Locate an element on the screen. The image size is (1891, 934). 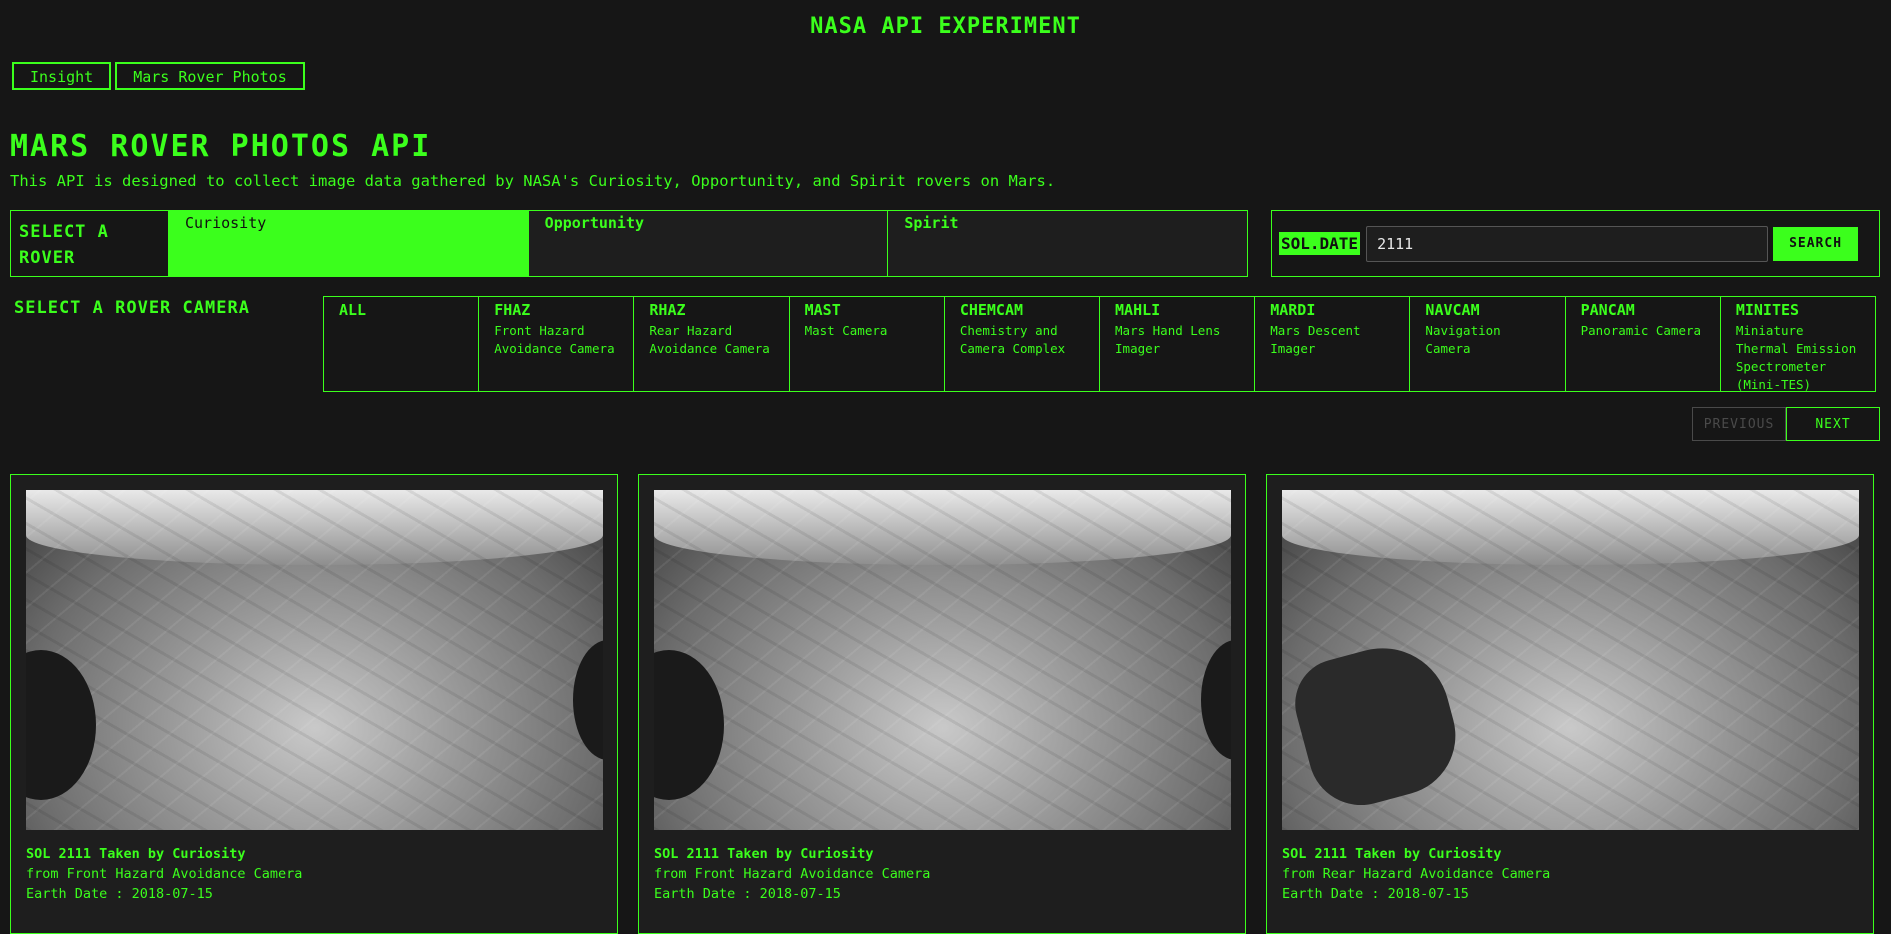
camera-name: Front Hazard Avoidance Camera is located at coordinates (554, 339).